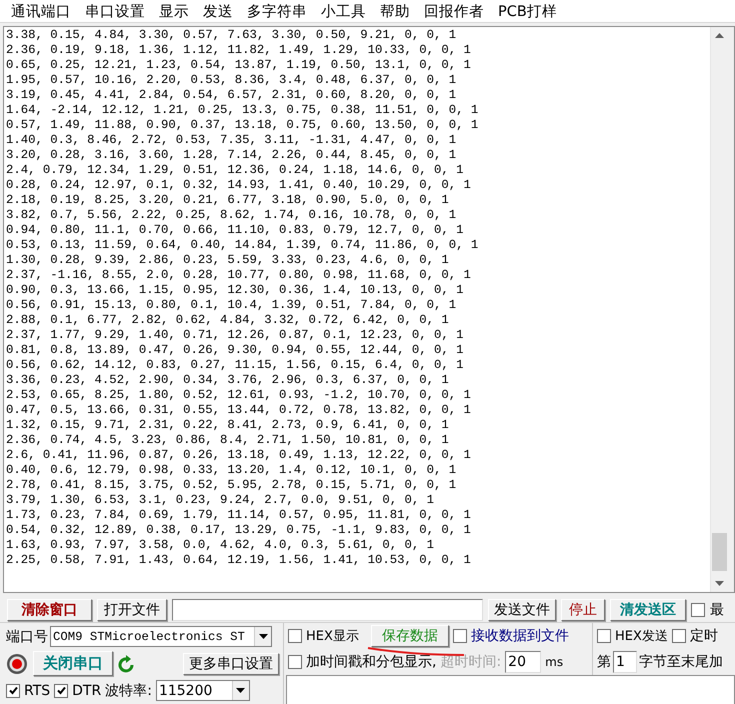 Image resolution: width=735 pixels, height=704 pixels. Describe the element at coordinates (235, 365) in the screenshot. I see `data-line: 0.56, 0.62, 14.12, 0.83, 0.27, 11.15, 1.56, 0.15, 6.4, 0, 0, 1` at that location.